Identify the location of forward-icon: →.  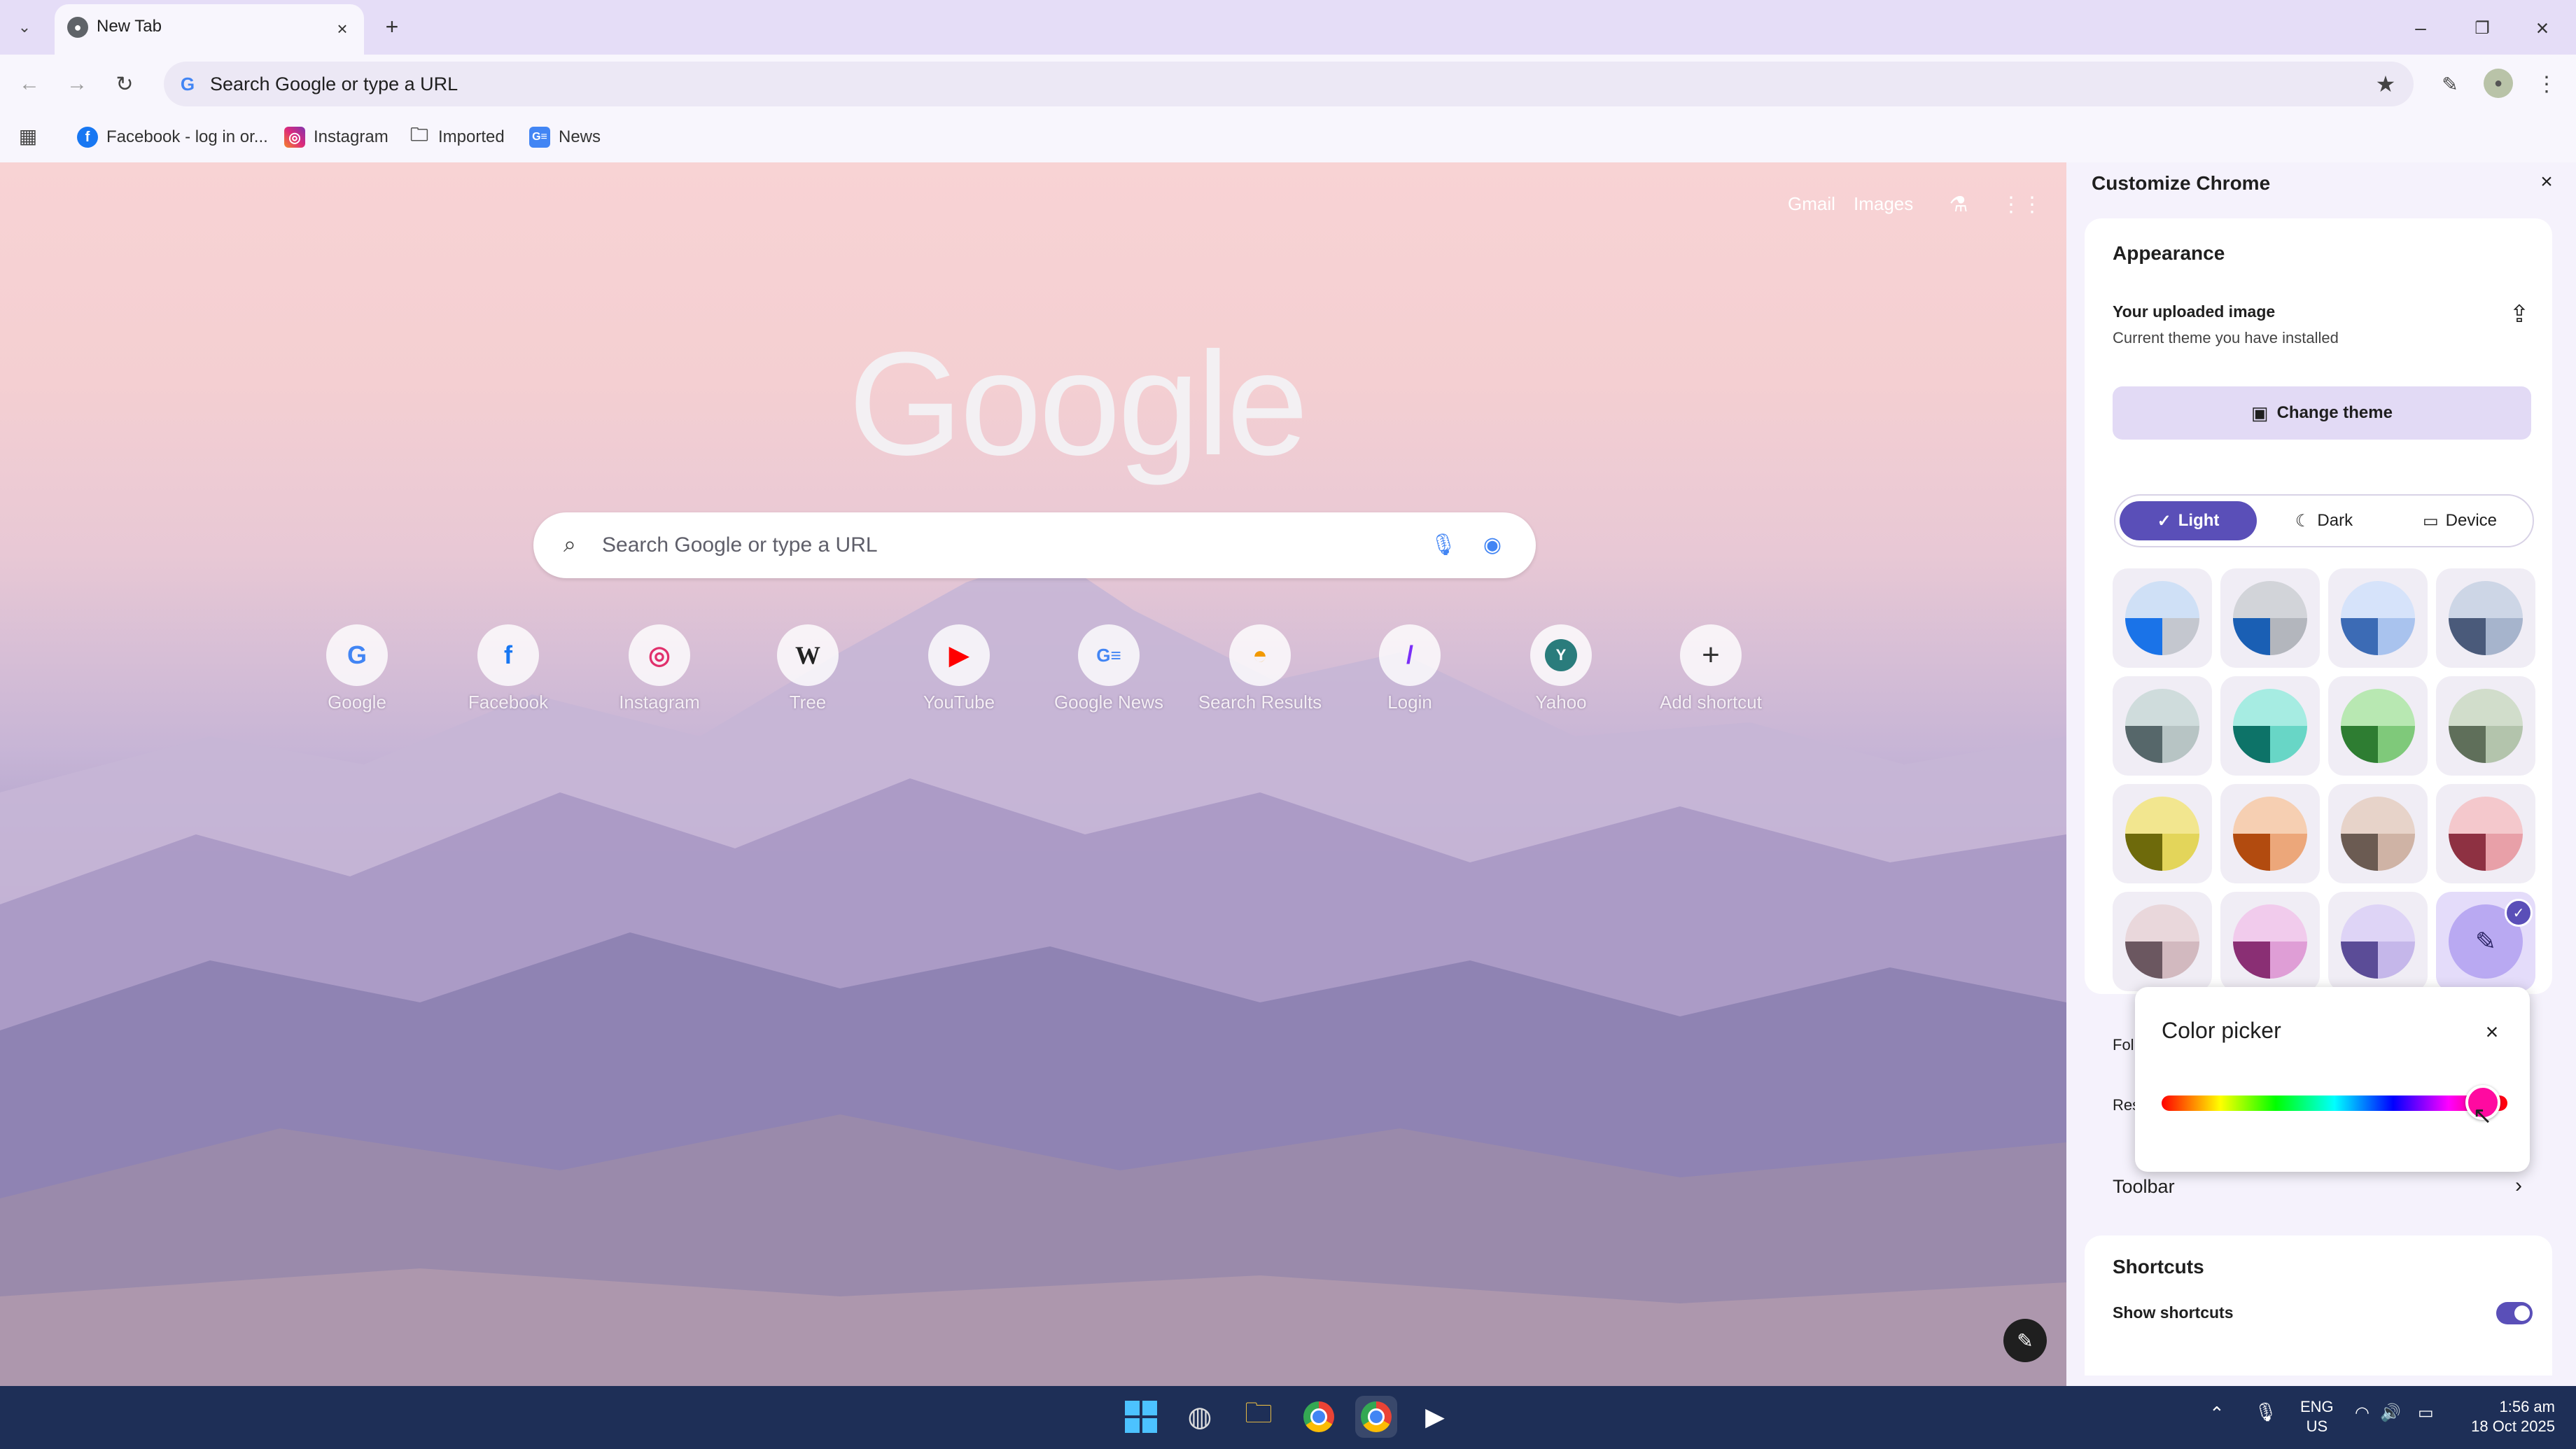
(77, 84).